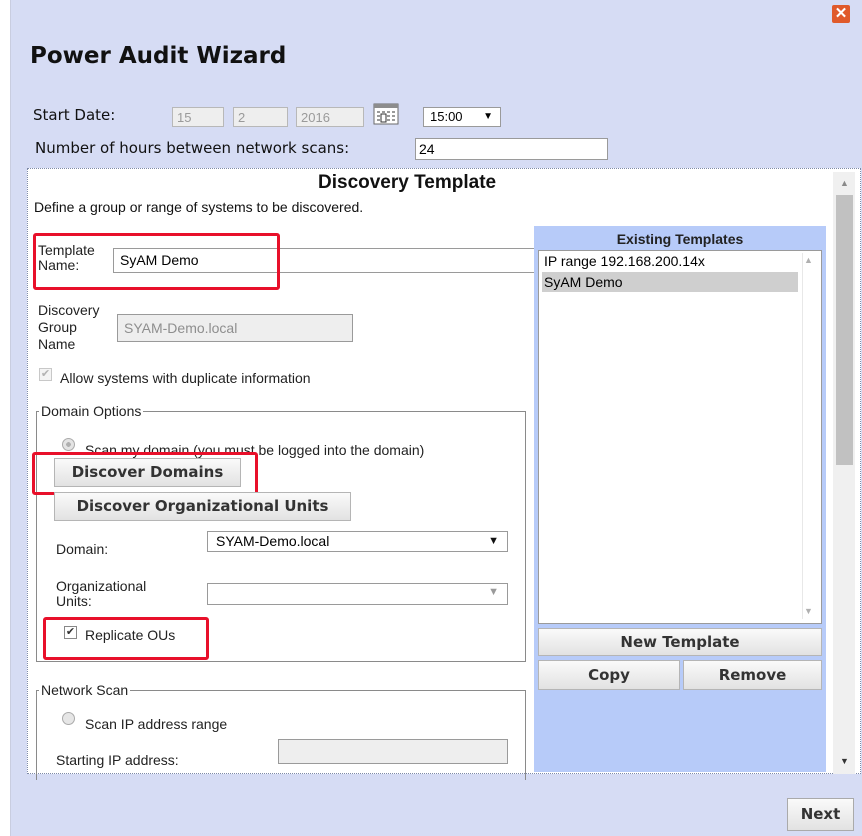 Image resolution: width=862 pixels, height=836 pixels. I want to click on starting-ip-label: Starting IP address:, so click(117, 760).